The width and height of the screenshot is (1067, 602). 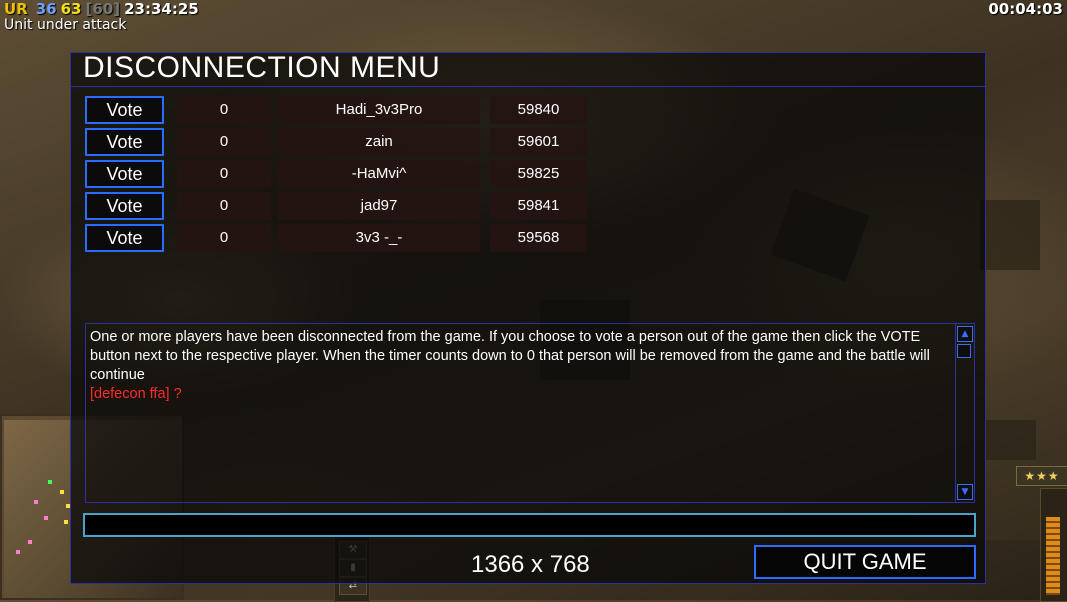 What do you see at coordinates (965, 492) in the screenshot?
I see `scroll-down-arrow-icon: ▼` at bounding box center [965, 492].